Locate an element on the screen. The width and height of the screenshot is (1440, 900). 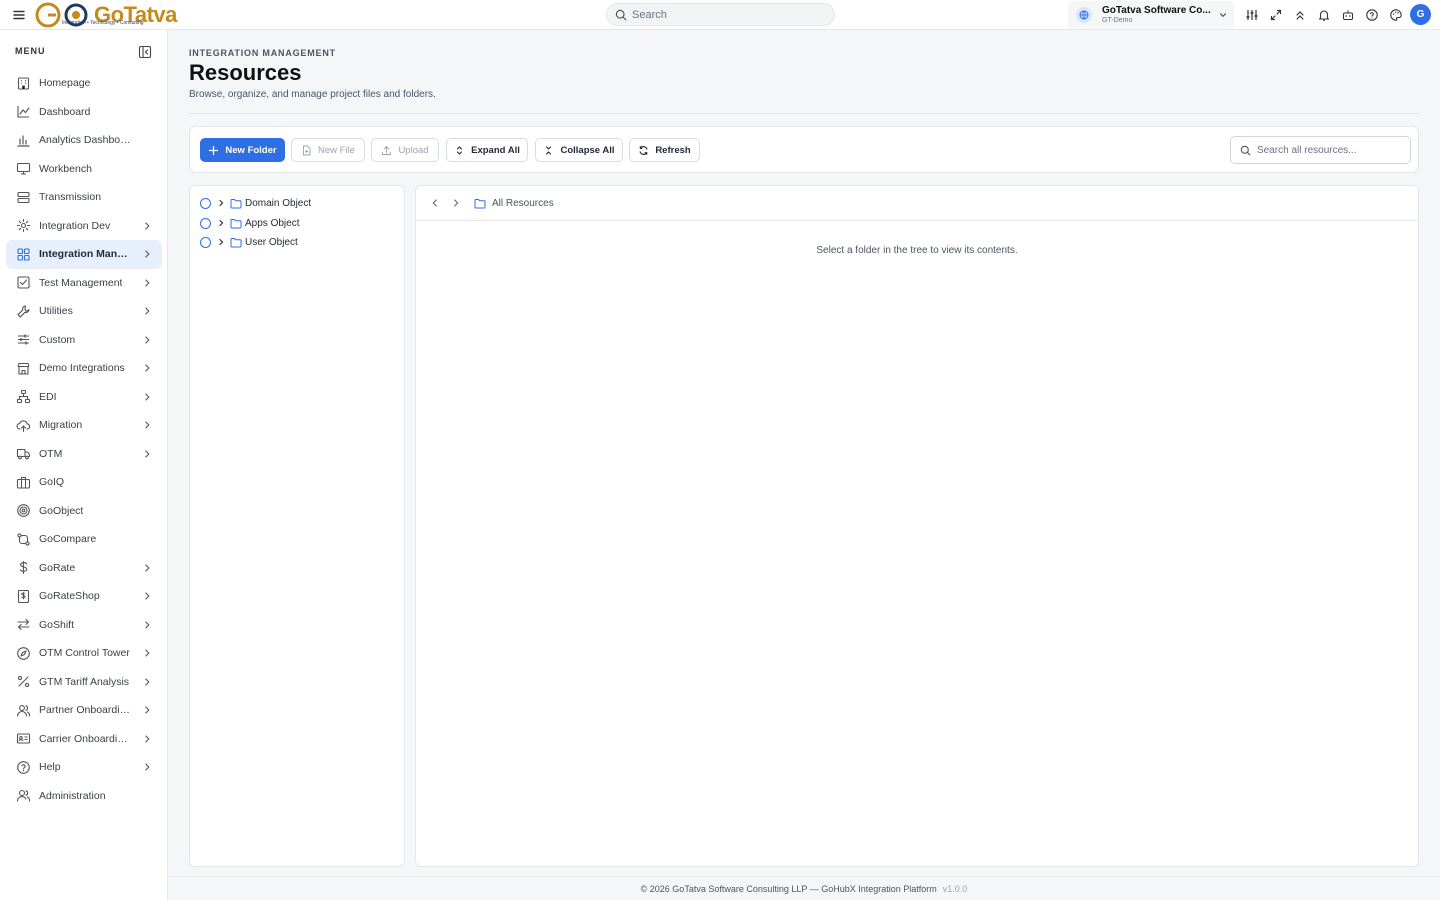
sidebar-item-label: OTM Control Tower is located at coordinates (84, 653).